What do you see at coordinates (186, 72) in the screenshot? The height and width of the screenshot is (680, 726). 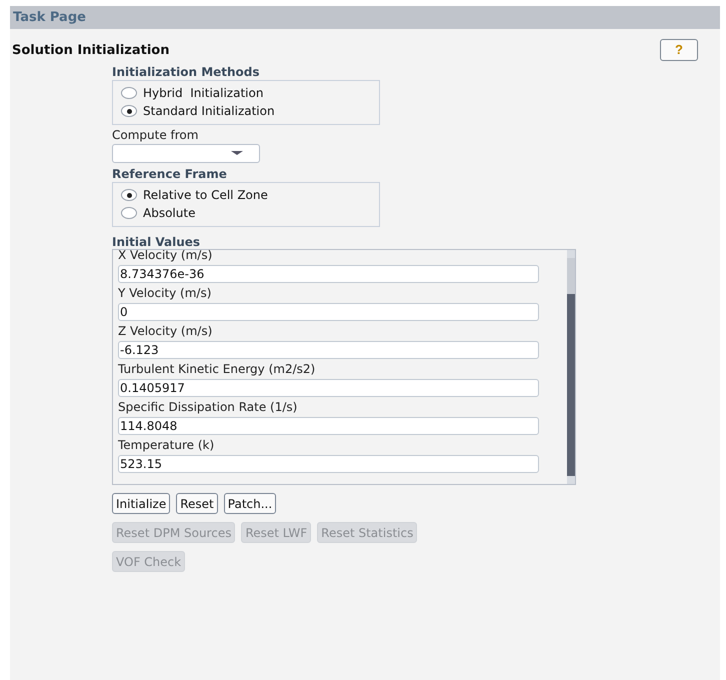 I see `section-title: Initialization Methods` at bounding box center [186, 72].